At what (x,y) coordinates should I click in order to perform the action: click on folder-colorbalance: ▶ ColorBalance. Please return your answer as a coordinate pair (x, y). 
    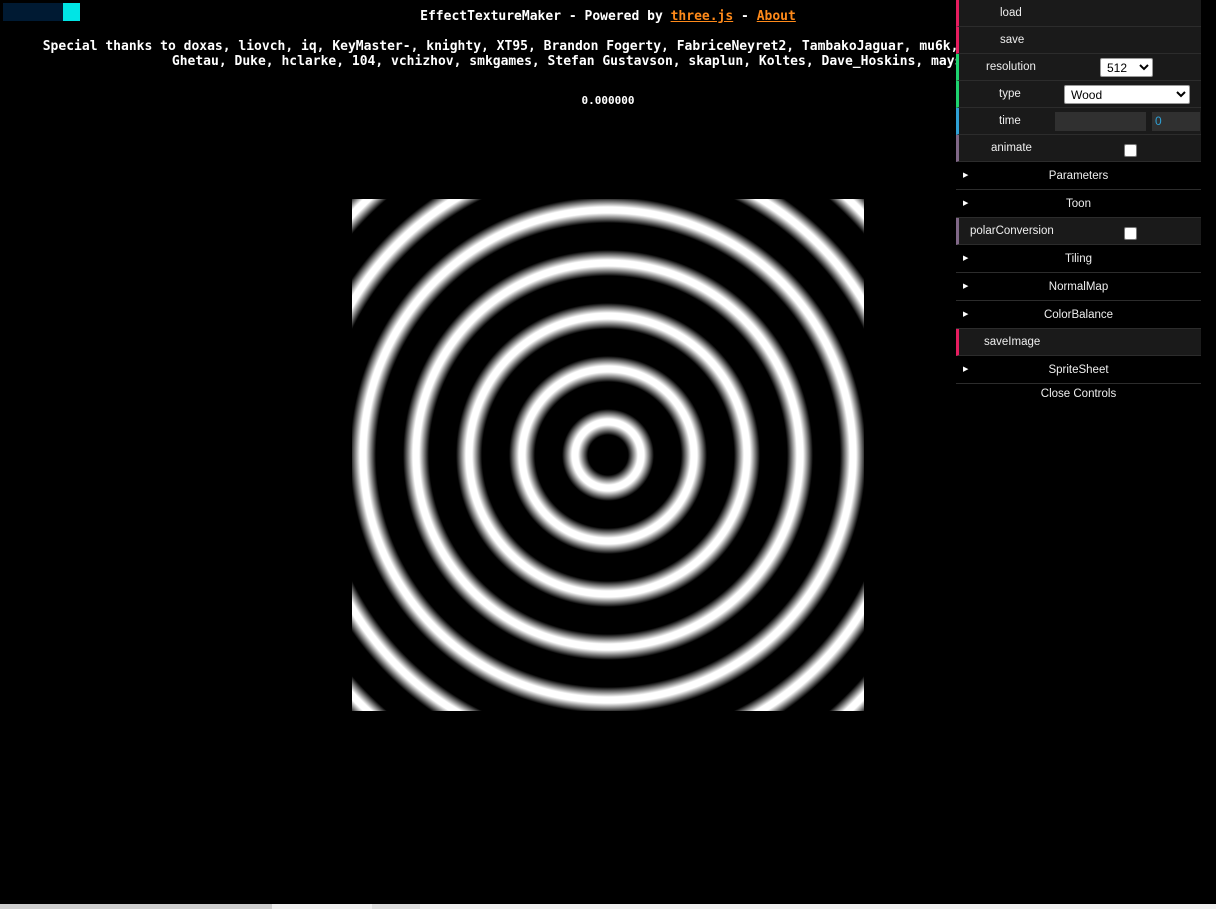
    Looking at the image, I should click on (1078, 315).